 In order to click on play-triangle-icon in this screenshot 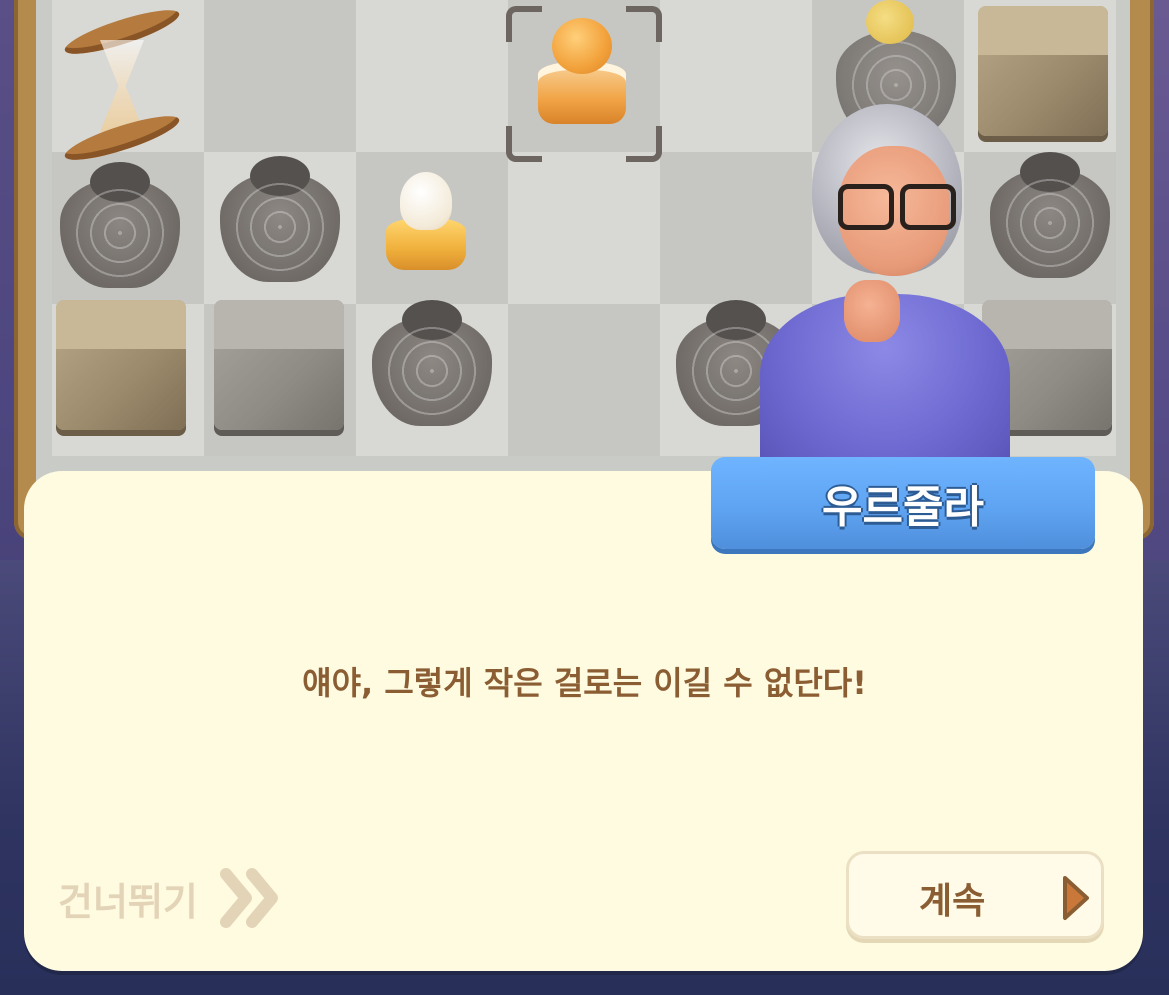, I will do `click(1076, 900)`.